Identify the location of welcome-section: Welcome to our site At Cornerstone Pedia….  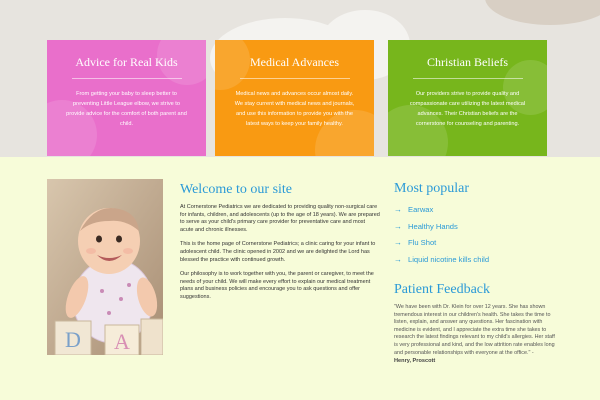
(280, 245).